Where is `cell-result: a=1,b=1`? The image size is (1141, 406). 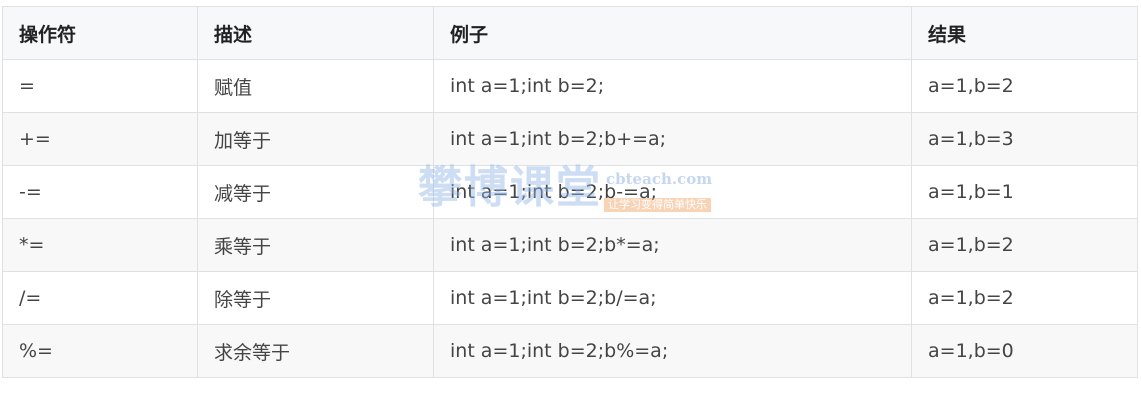 cell-result: a=1,b=1 is located at coordinates (1024, 192).